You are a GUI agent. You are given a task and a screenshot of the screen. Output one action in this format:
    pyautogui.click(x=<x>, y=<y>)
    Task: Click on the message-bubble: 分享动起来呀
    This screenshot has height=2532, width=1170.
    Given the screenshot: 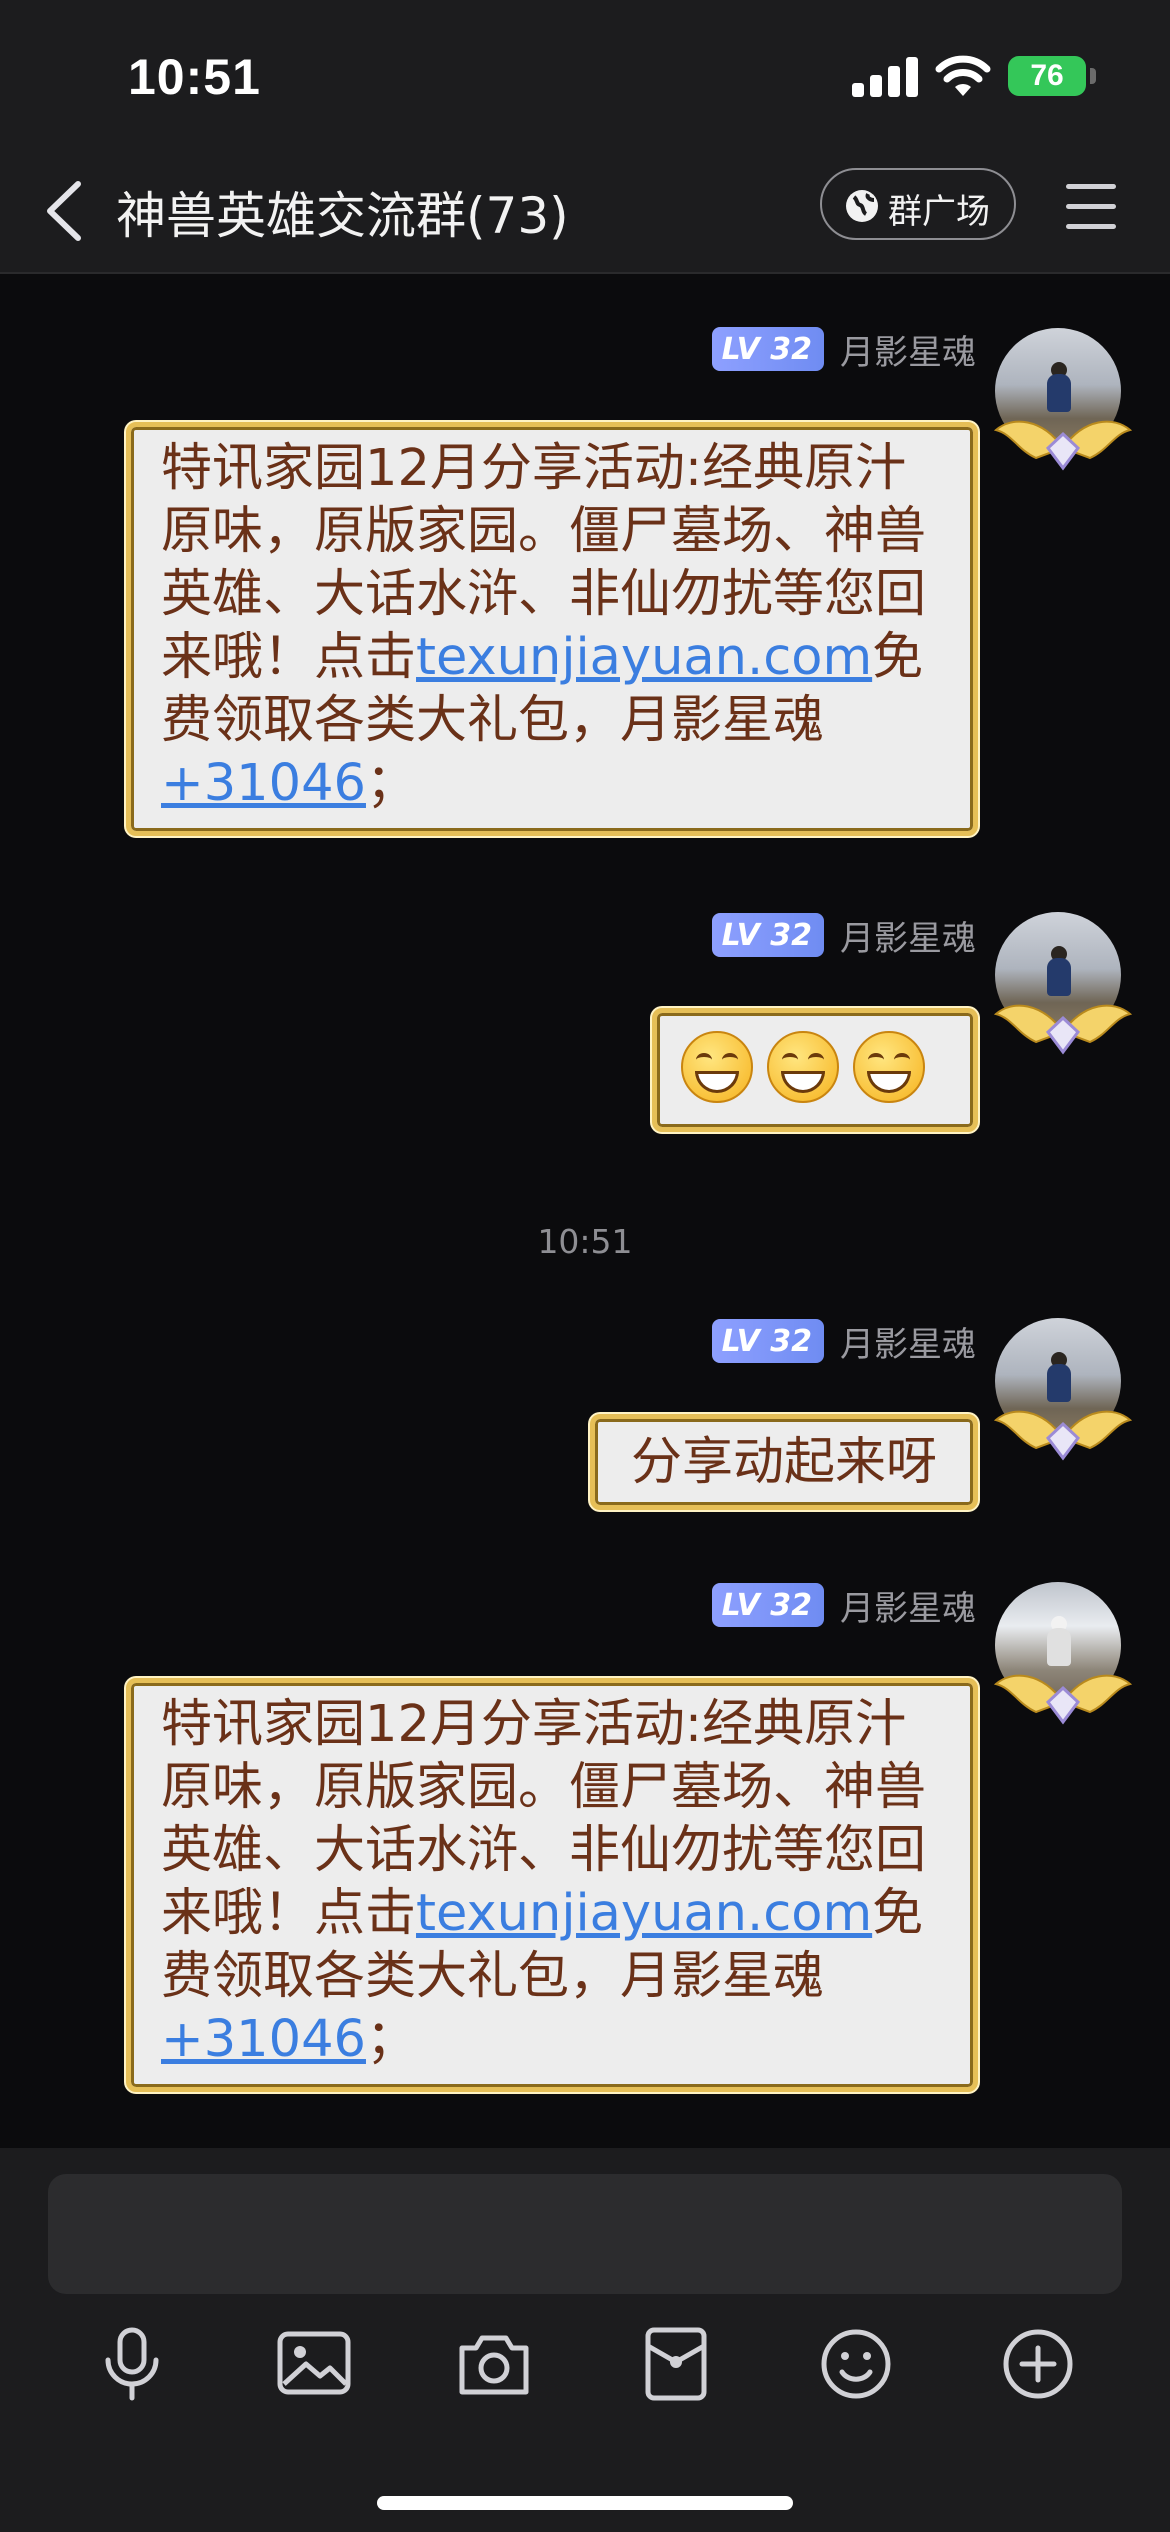 What is the action you would take?
    pyautogui.click(x=784, y=1462)
    